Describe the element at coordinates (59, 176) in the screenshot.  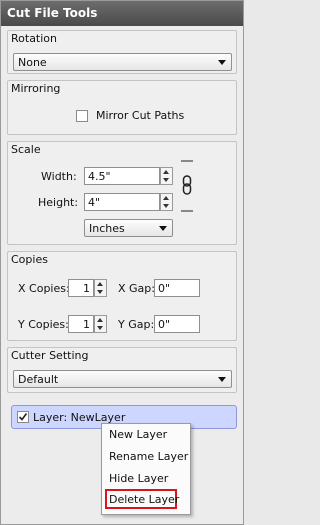
I see `width-label: Width:` at that location.